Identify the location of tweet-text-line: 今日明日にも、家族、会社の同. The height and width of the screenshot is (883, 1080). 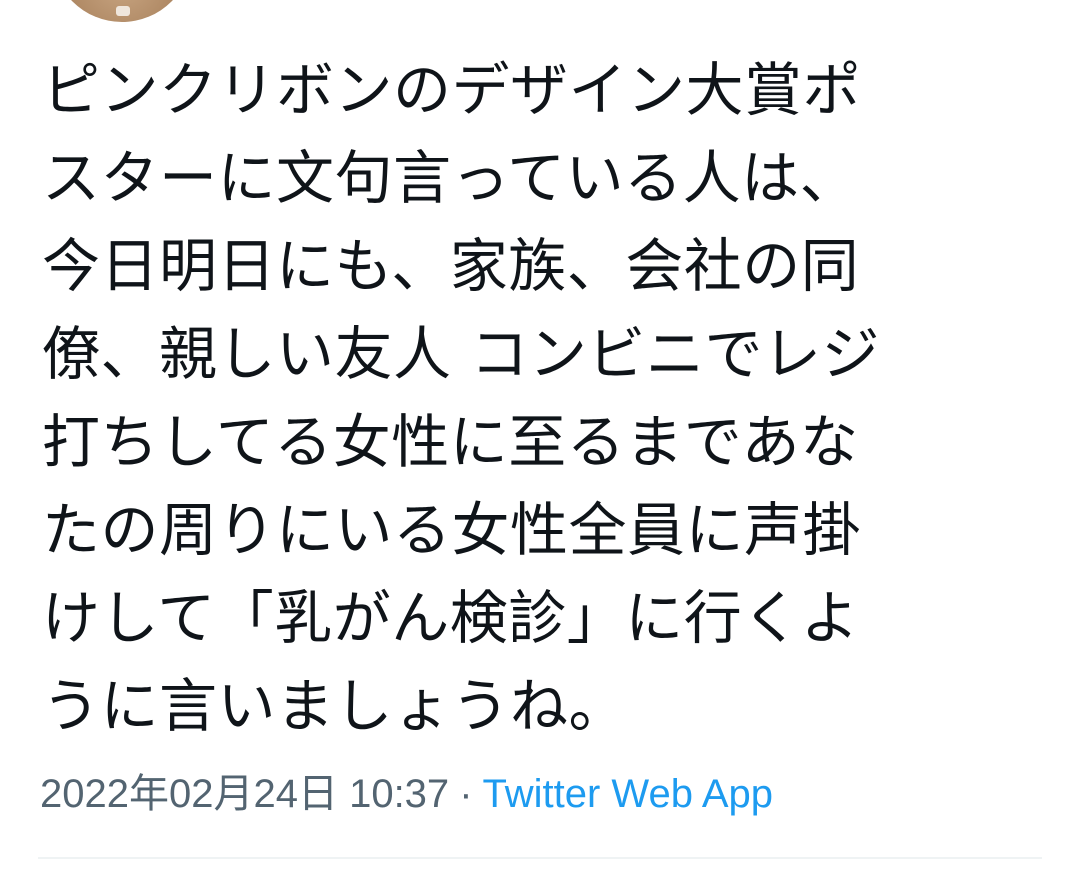
(451, 266).